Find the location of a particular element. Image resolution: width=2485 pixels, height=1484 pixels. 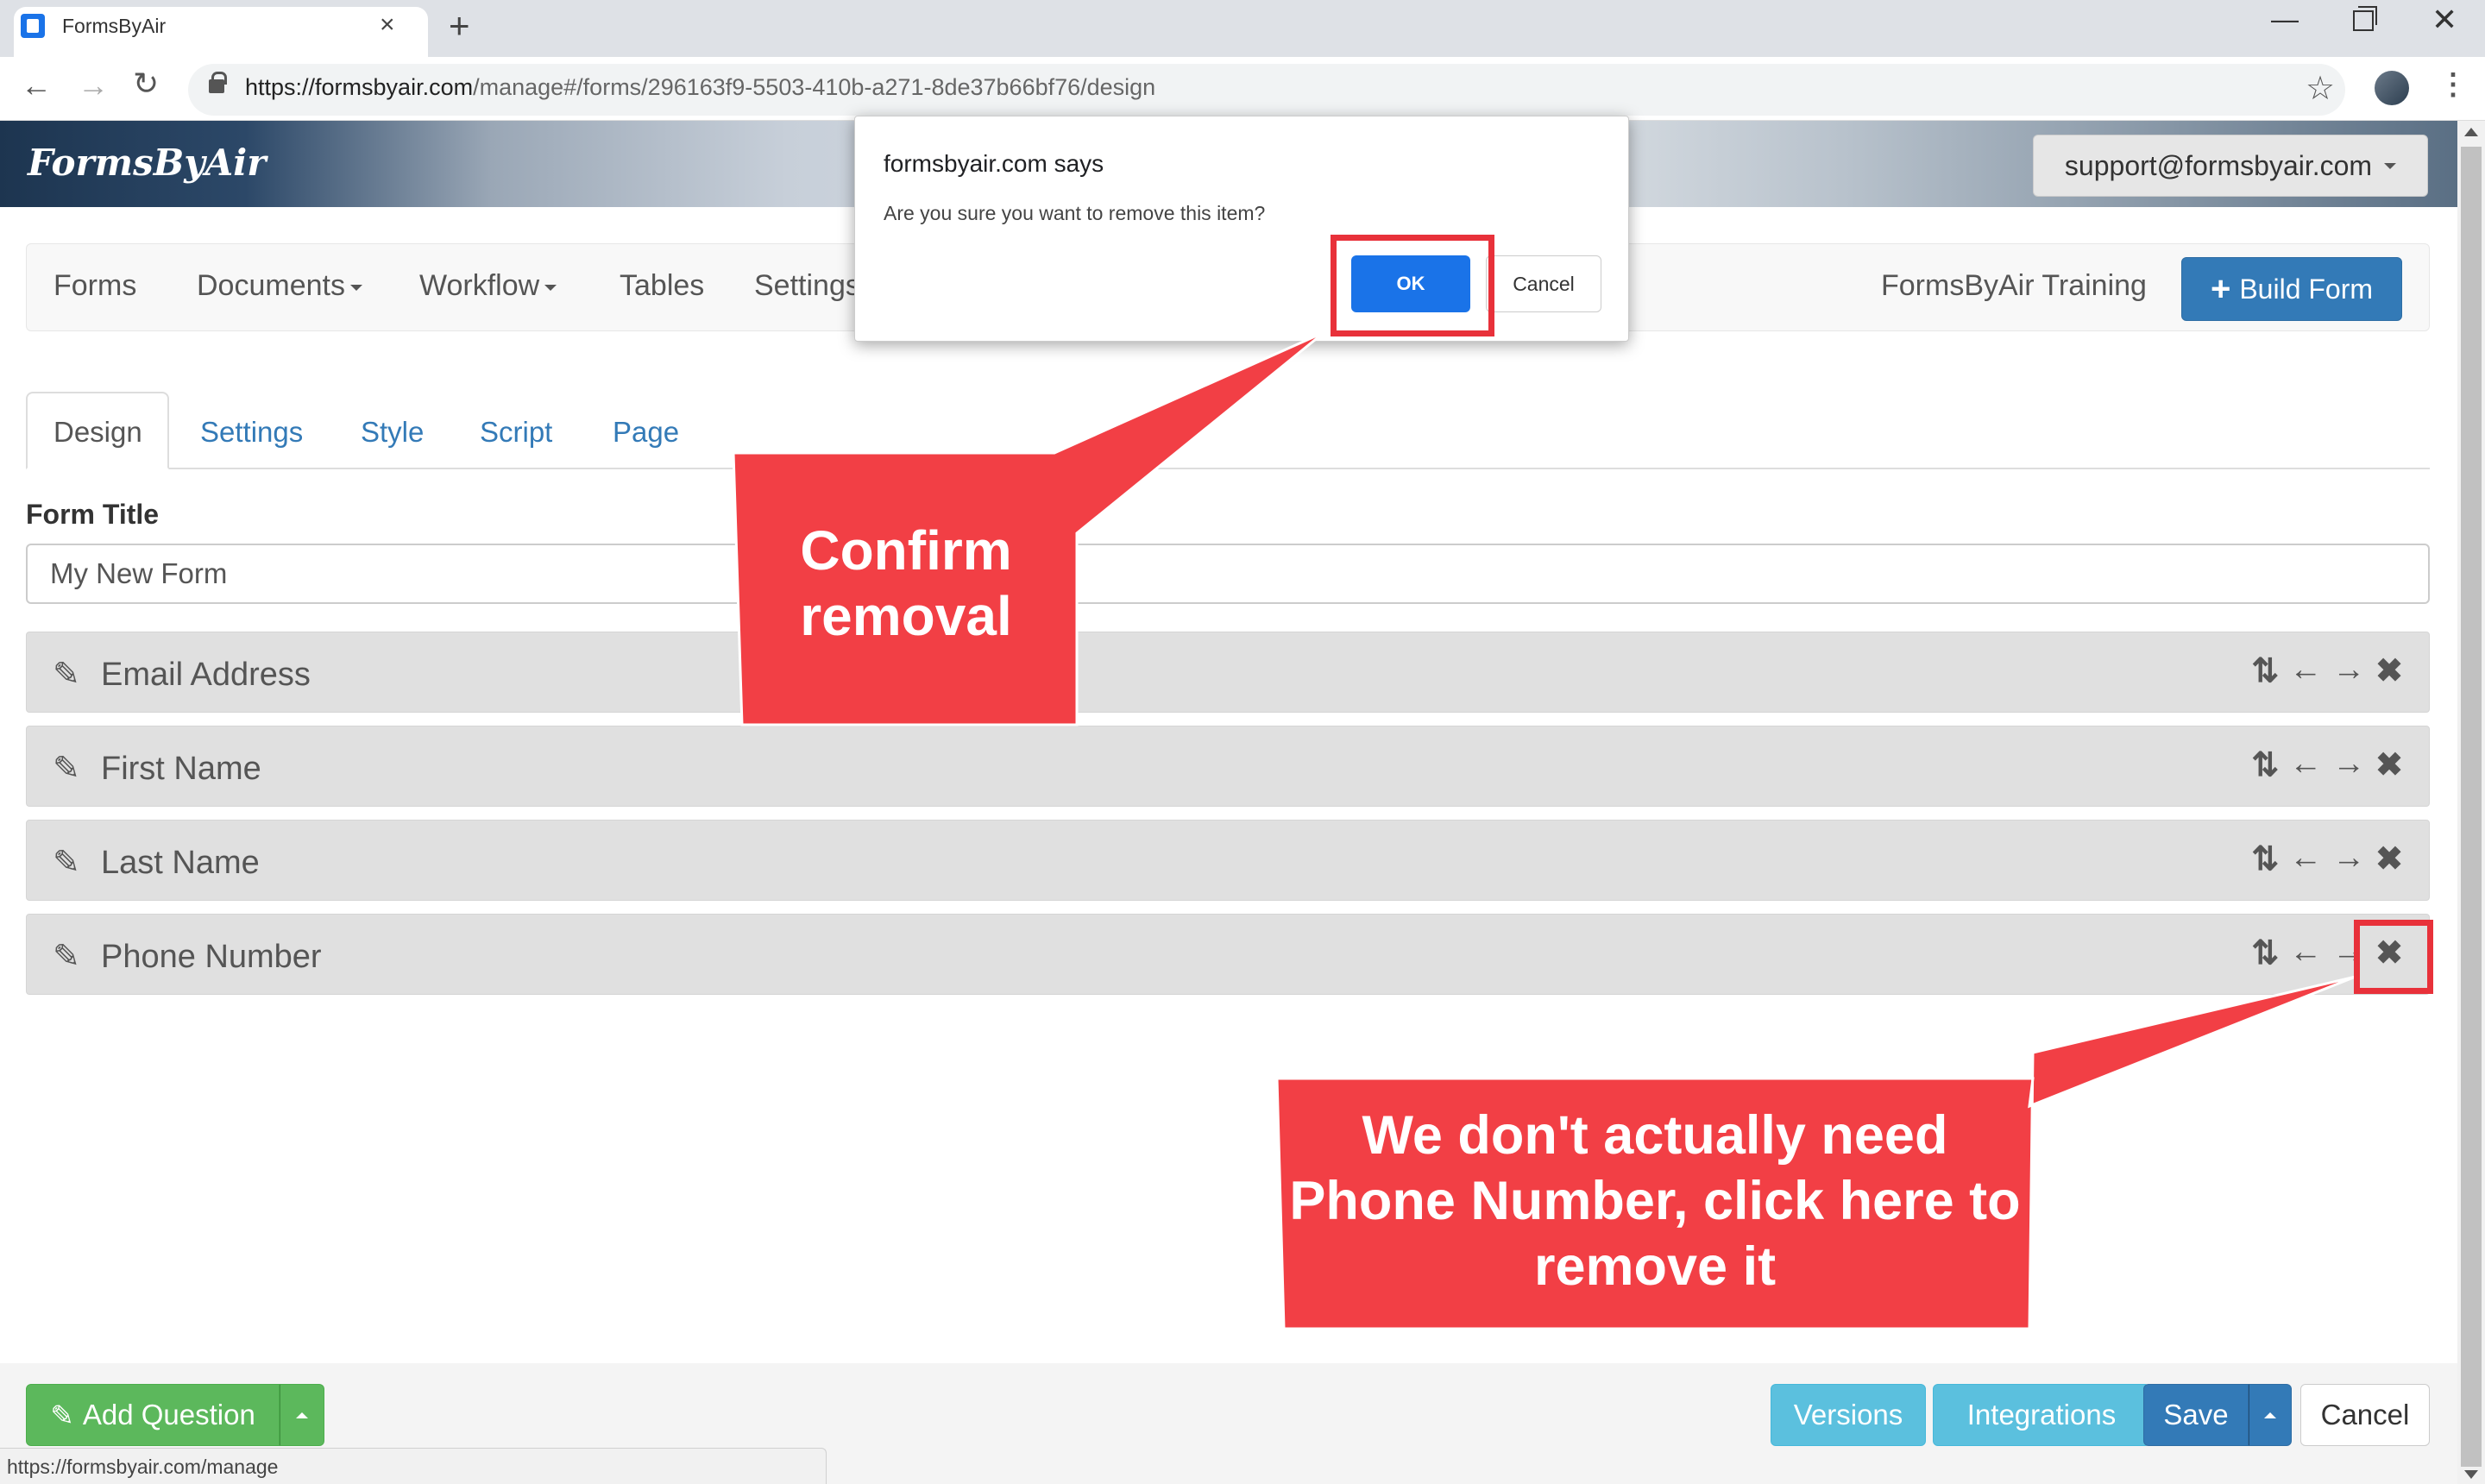

highlight-remove-box is located at coordinates (2393, 957).